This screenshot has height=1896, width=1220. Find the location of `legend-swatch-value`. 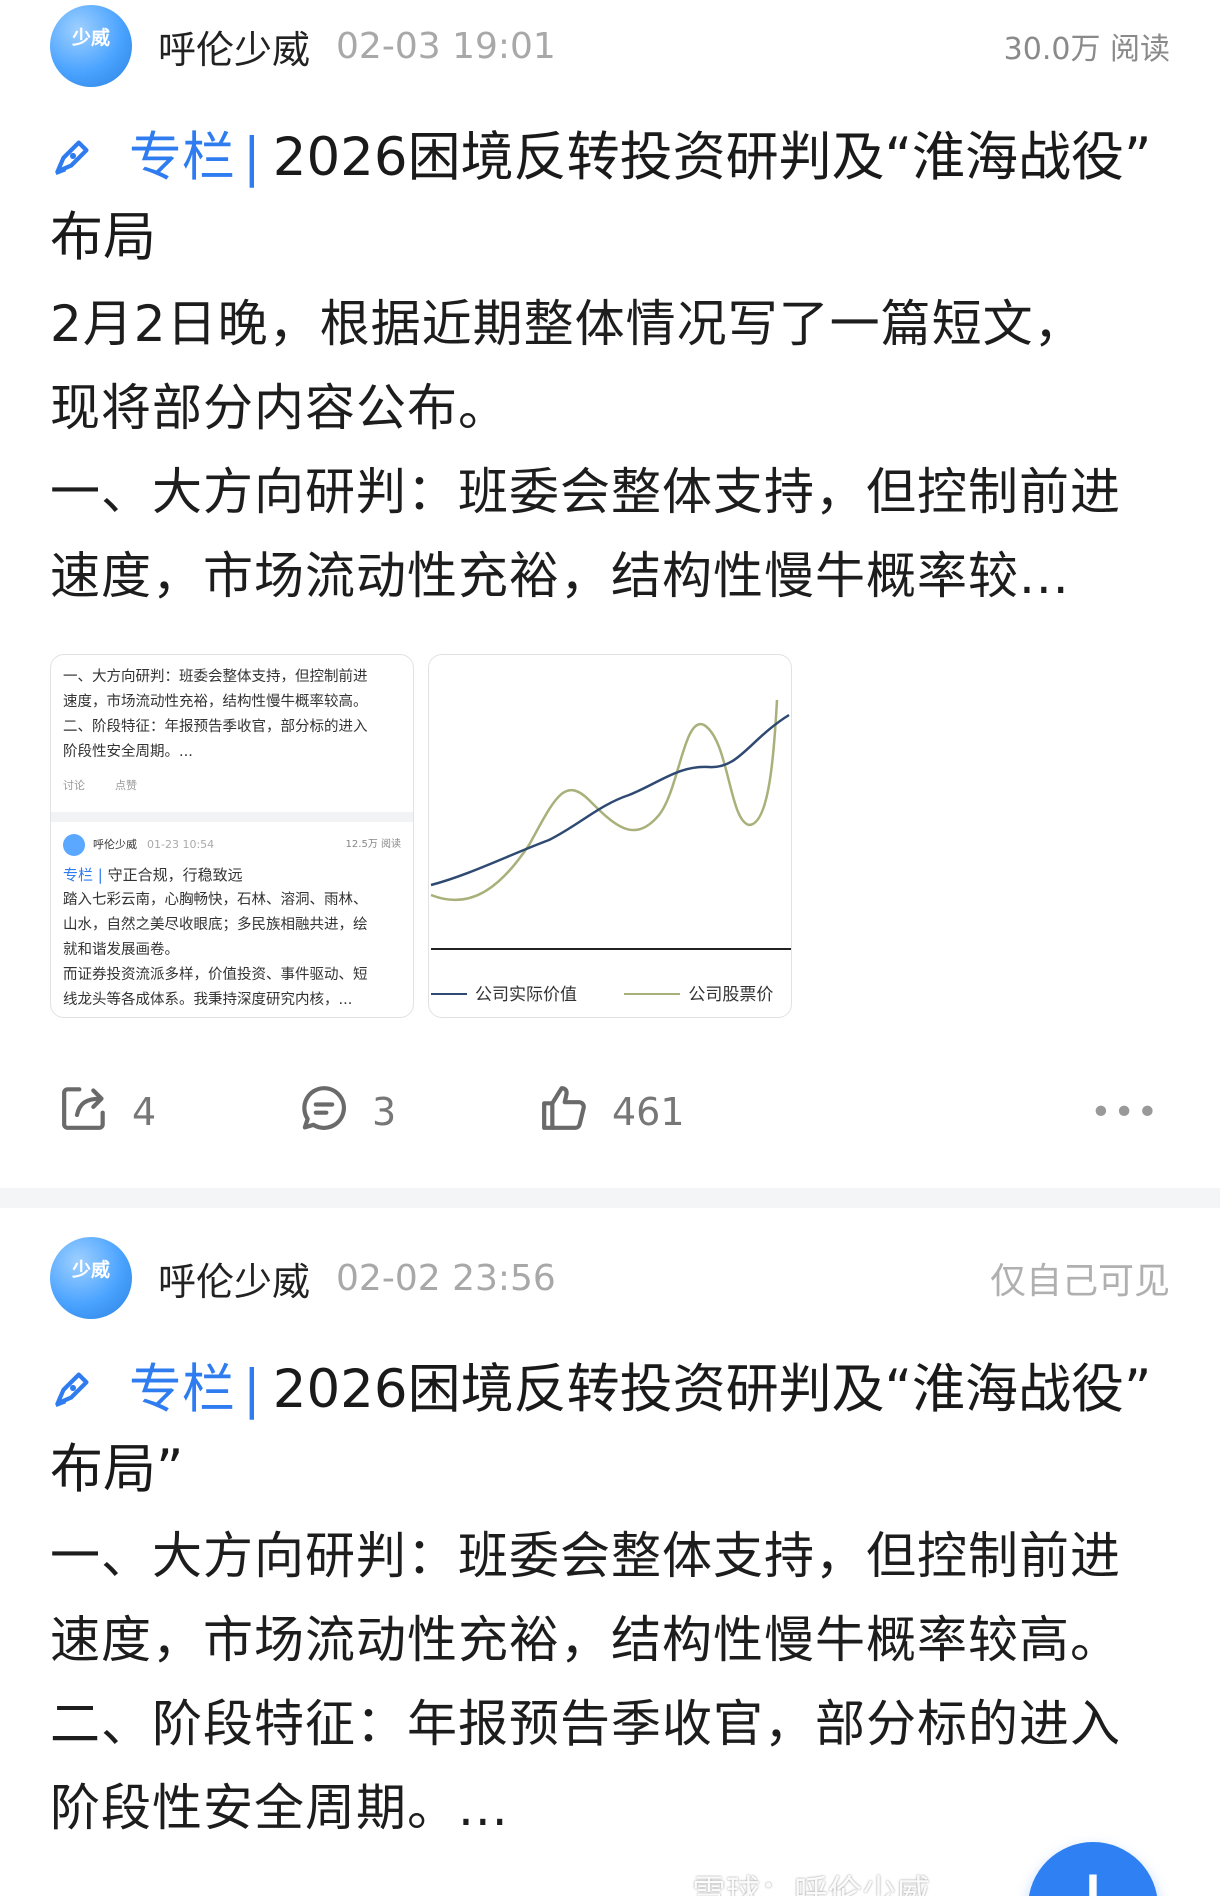

legend-swatch-value is located at coordinates (449, 994).